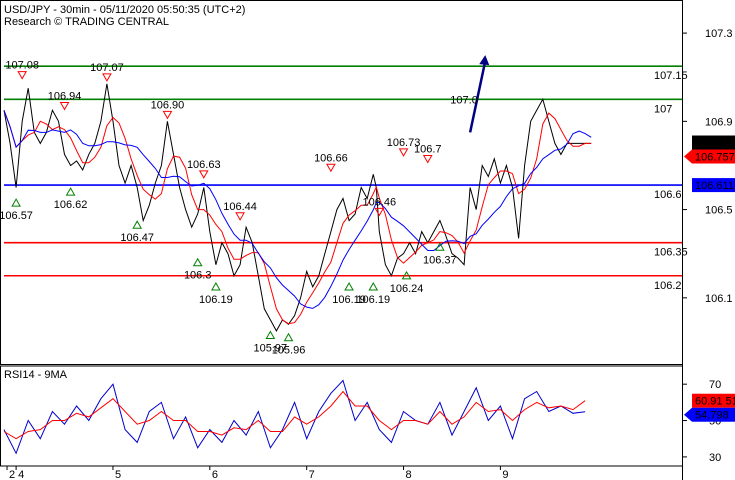 The width and height of the screenshot is (735, 480). I want to click on peak-label-0: 107.08, so click(22, 66).